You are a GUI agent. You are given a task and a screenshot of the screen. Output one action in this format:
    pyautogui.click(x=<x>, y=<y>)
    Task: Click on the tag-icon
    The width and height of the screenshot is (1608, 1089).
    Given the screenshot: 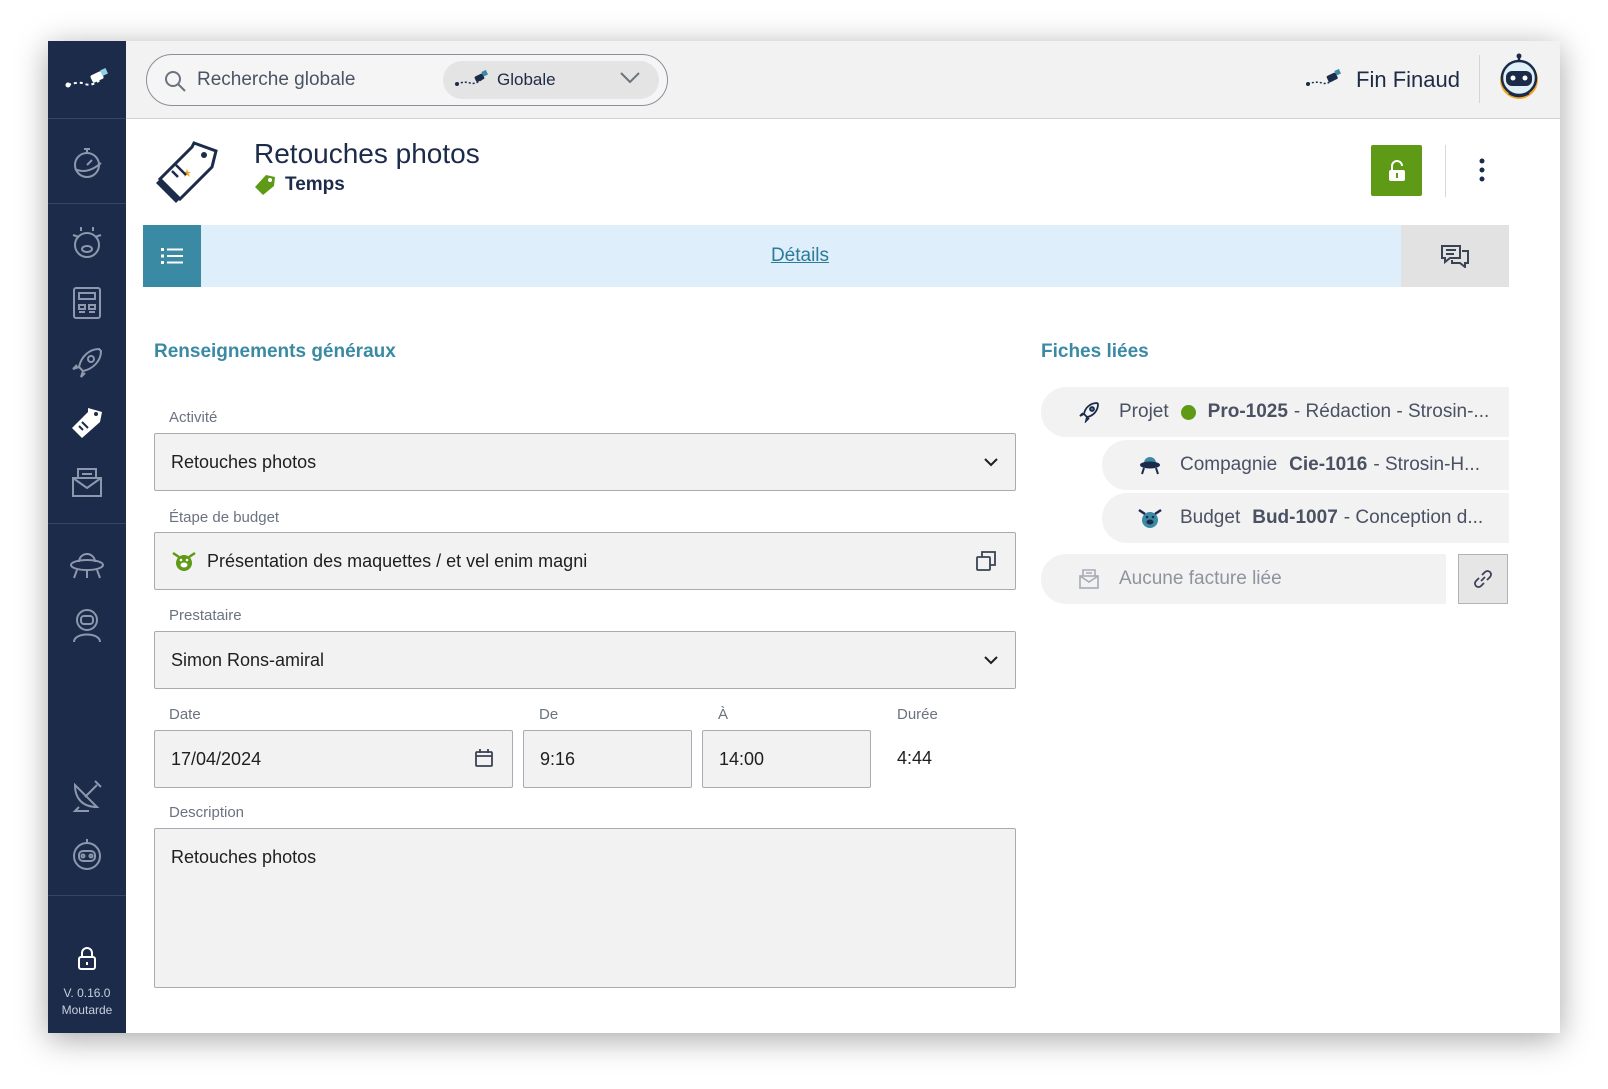 What is the action you would take?
    pyautogui.click(x=265, y=185)
    